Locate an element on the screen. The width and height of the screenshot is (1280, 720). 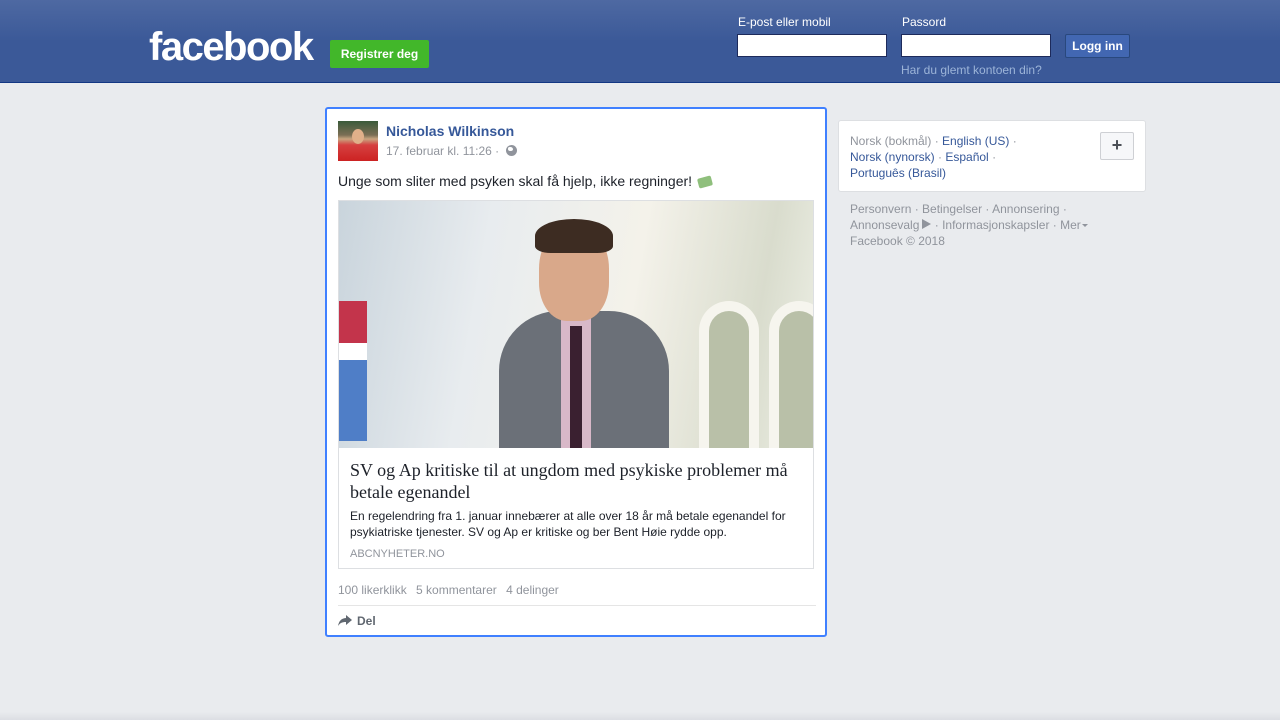
footer-privacy-link: Personvern is located at coordinates (880, 209).